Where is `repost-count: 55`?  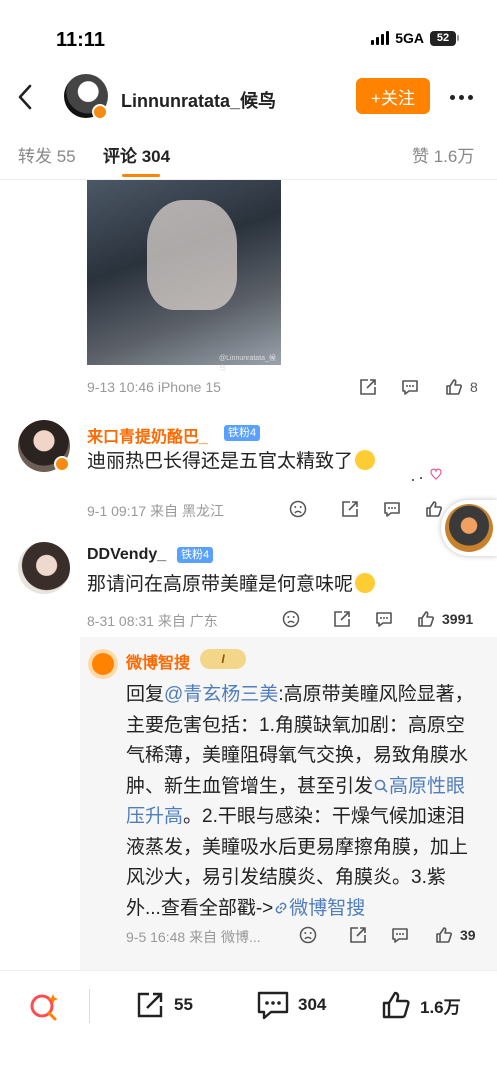
repost-count: 55 is located at coordinates (183, 1004).